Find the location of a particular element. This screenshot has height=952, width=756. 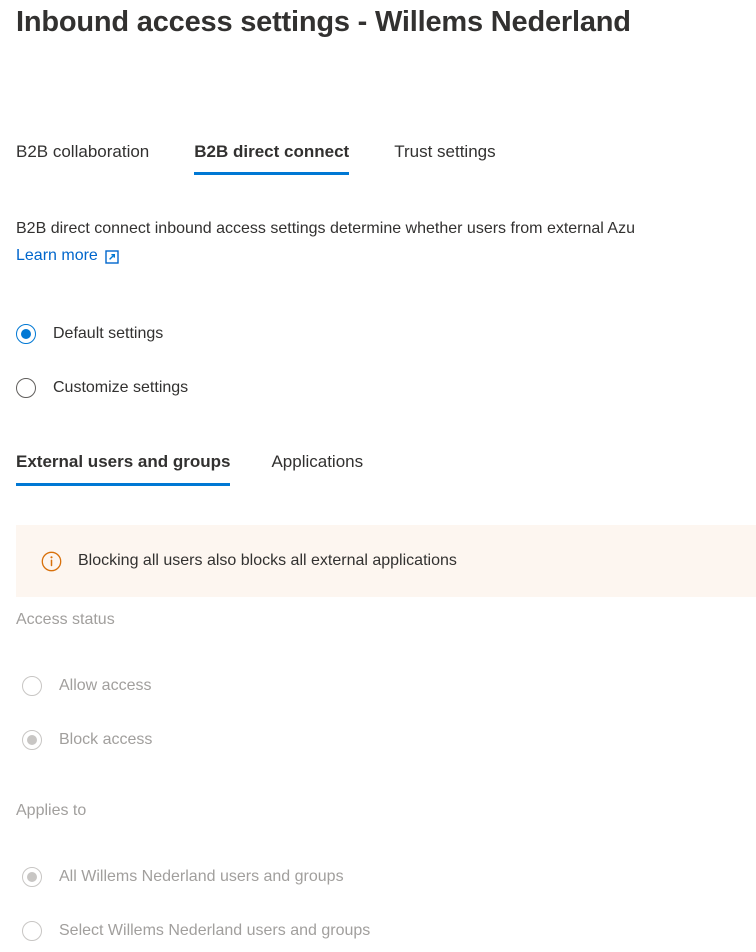

radio-allow-access-mark is located at coordinates (32, 686).